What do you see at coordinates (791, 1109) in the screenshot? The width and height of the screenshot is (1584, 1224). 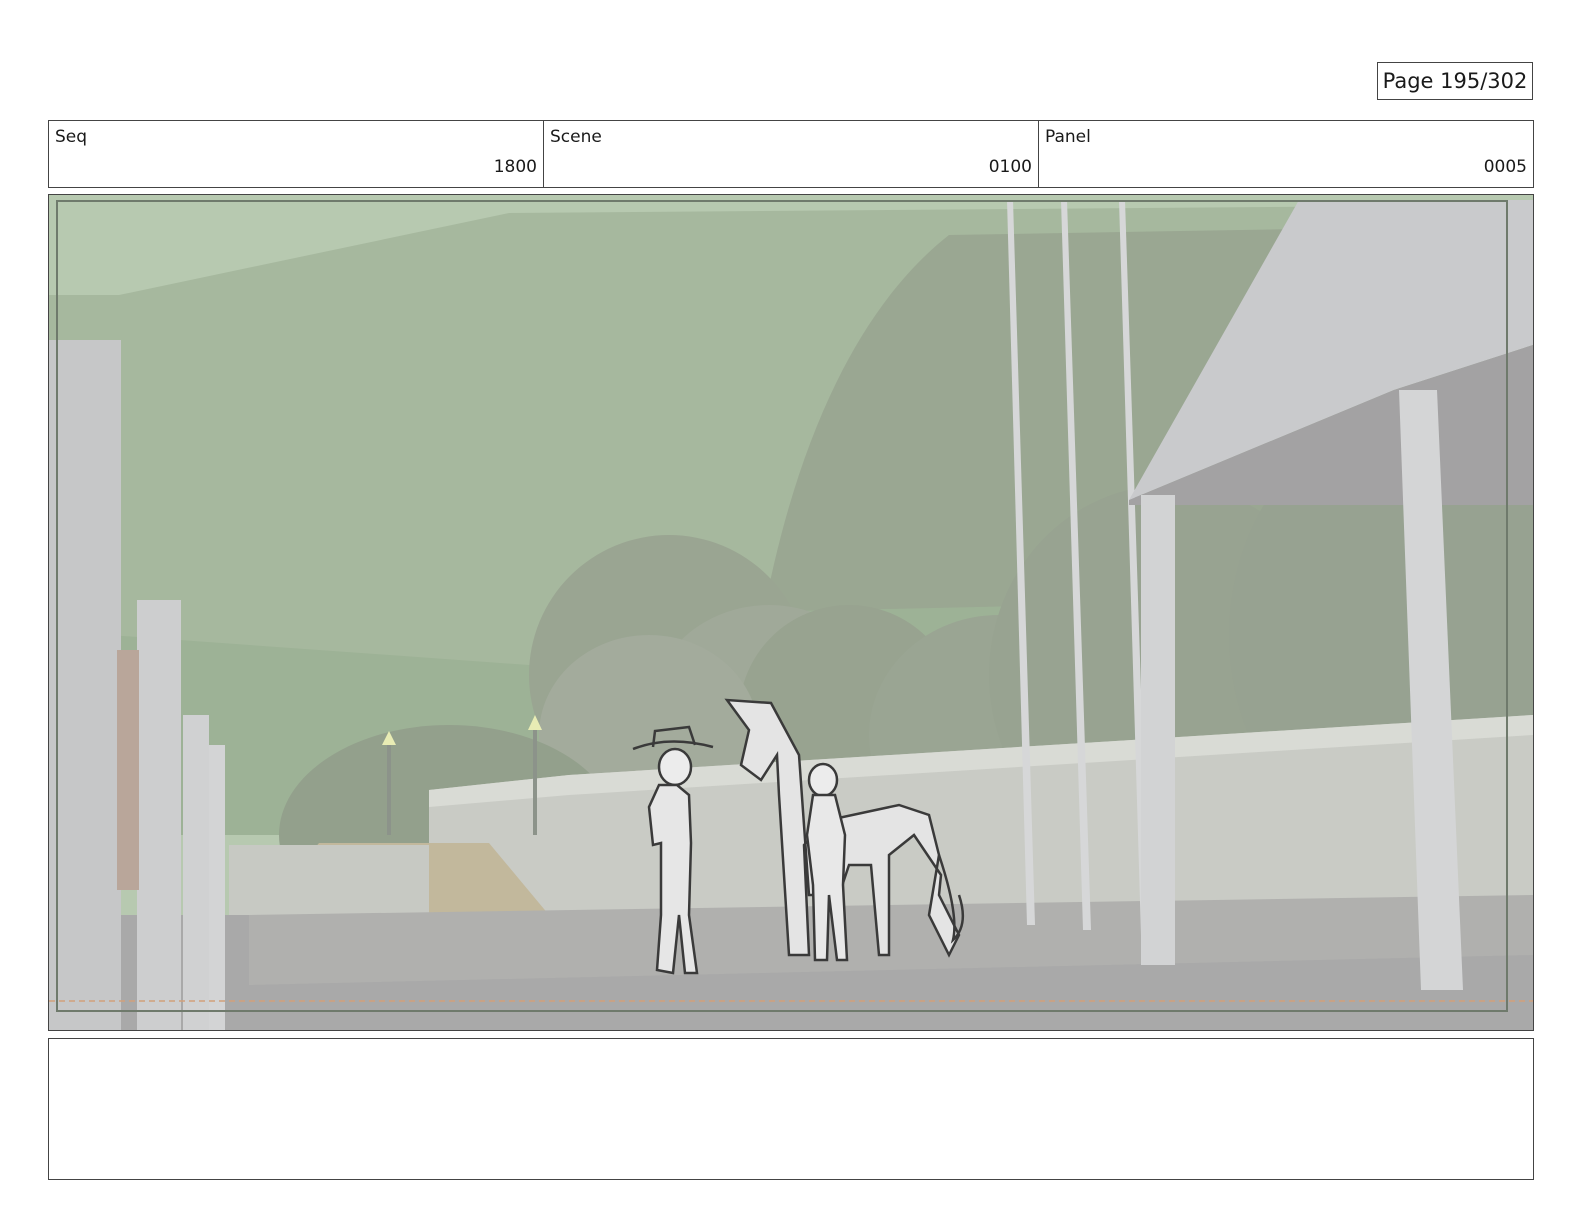 I see `notes-box` at bounding box center [791, 1109].